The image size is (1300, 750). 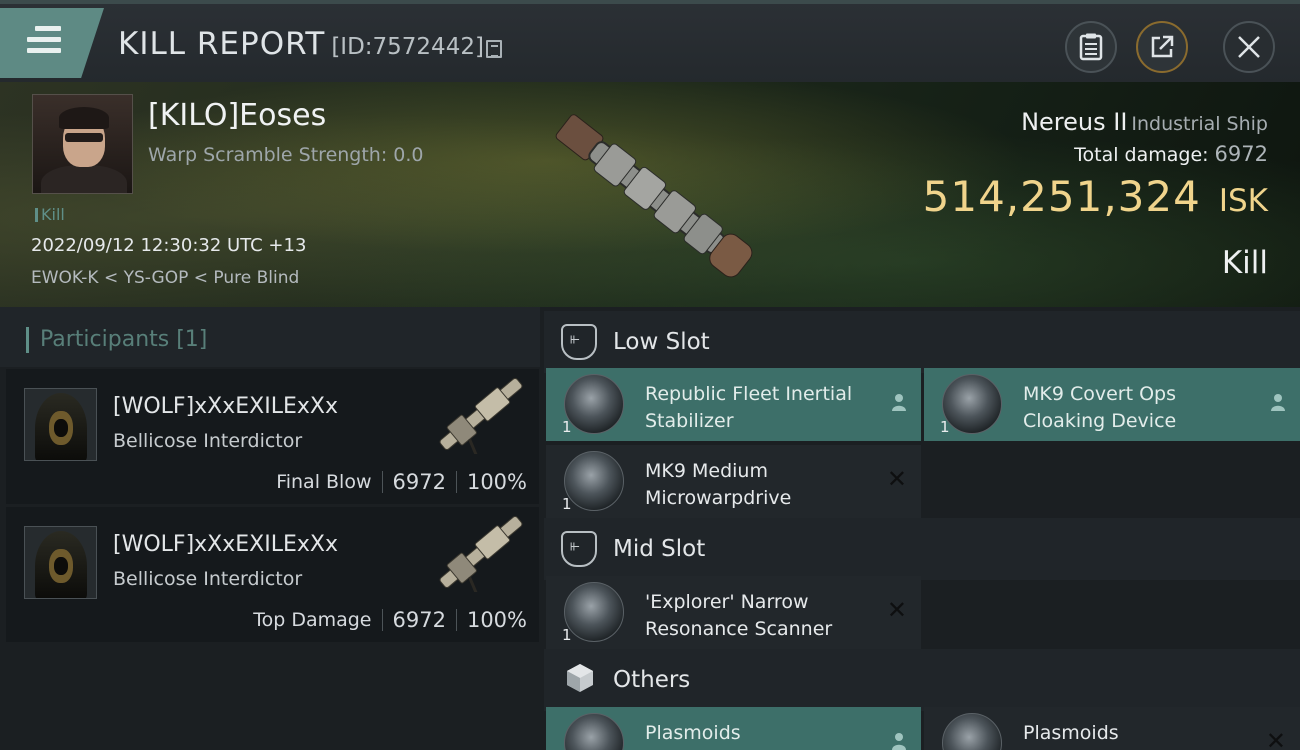 What do you see at coordinates (124, 339) in the screenshot?
I see `participants-title: Participants [1]` at bounding box center [124, 339].